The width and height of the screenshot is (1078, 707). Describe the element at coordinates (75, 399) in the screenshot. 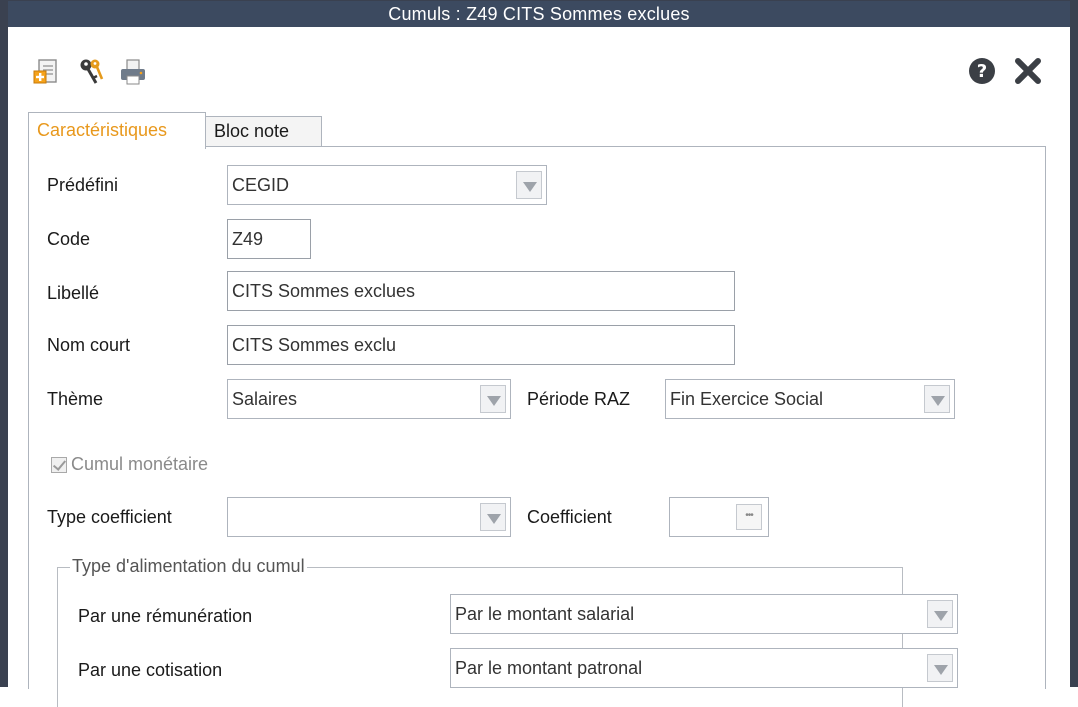

I see `theme-label: Thème` at that location.